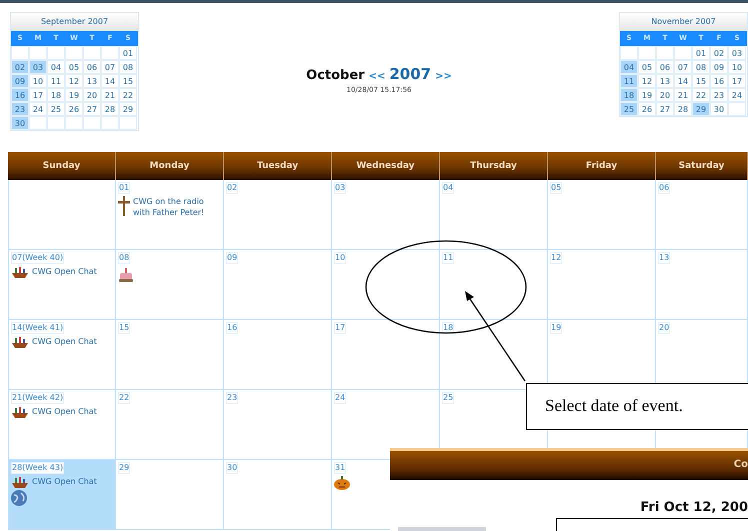 The image size is (748, 531). What do you see at coordinates (37, 258) in the screenshot?
I see `date-link: 07(Week 40)` at bounding box center [37, 258].